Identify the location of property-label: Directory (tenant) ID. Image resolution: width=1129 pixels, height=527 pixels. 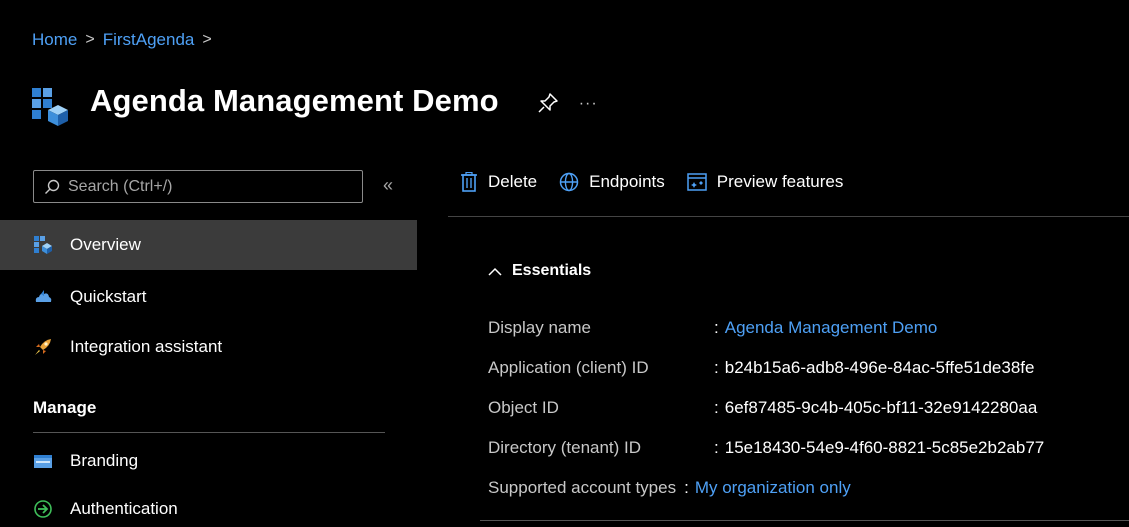
(565, 447).